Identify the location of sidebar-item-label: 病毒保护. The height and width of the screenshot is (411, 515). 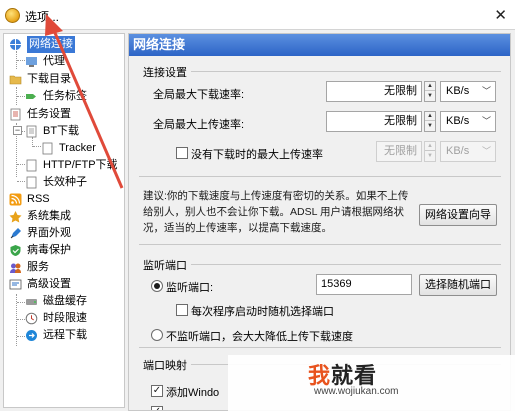
(49, 250).